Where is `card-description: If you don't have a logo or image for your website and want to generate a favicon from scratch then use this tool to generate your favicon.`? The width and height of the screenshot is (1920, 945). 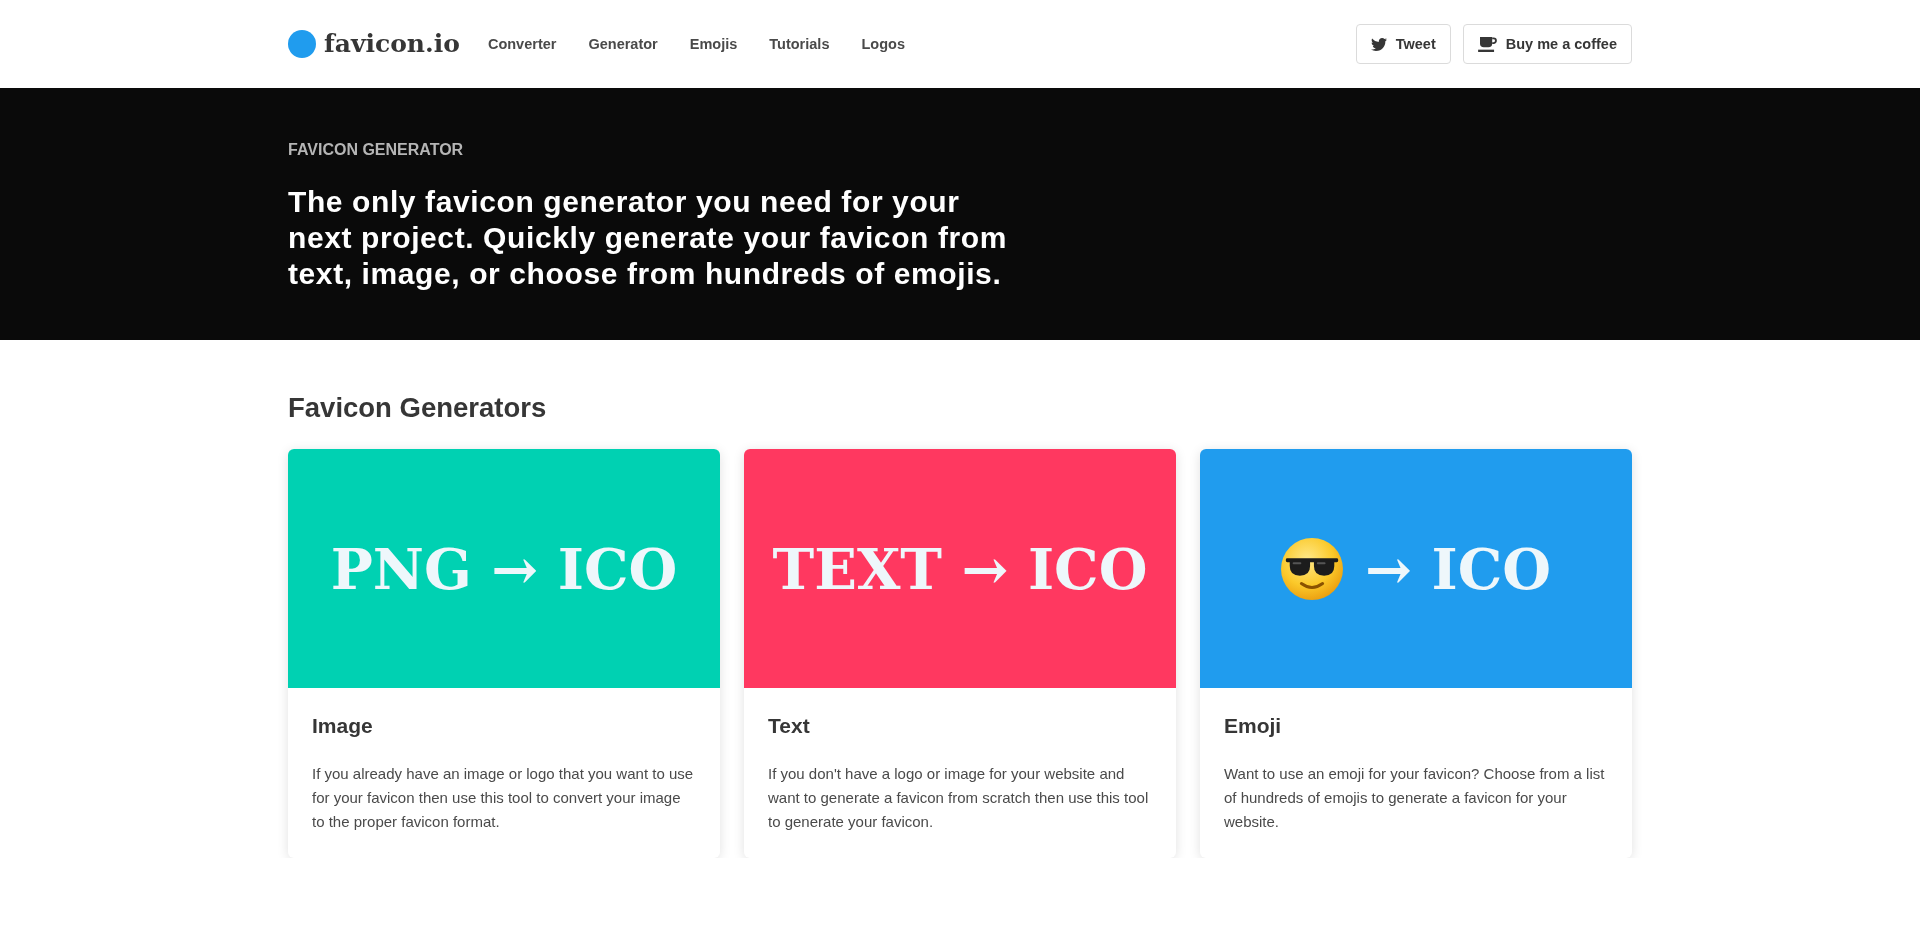 card-description: If you don't have a logo or image for your website and want to generate a favicon from scratch then use this tool to generate your favicon. is located at coordinates (959, 798).